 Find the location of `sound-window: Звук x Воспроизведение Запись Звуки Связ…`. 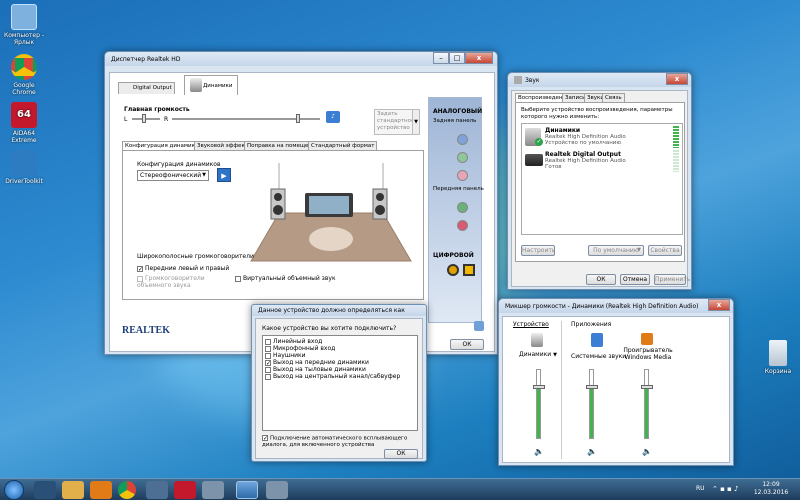

sound-window: Звук x Воспроизведение Запись Звуки Связ… is located at coordinates (599, 181).